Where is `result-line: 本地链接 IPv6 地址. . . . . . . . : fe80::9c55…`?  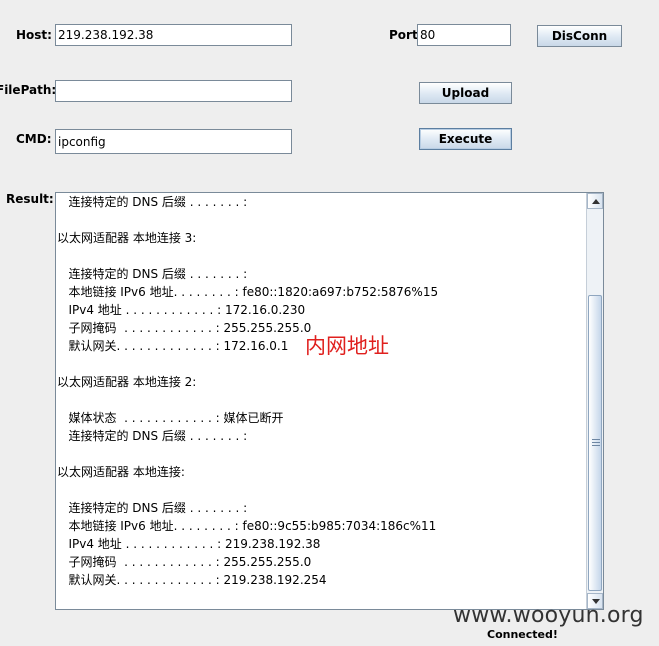 result-line: 本地链接 IPv6 地址. . . . . . . . : fe80::9c55… is located at coordinates (247, 526).